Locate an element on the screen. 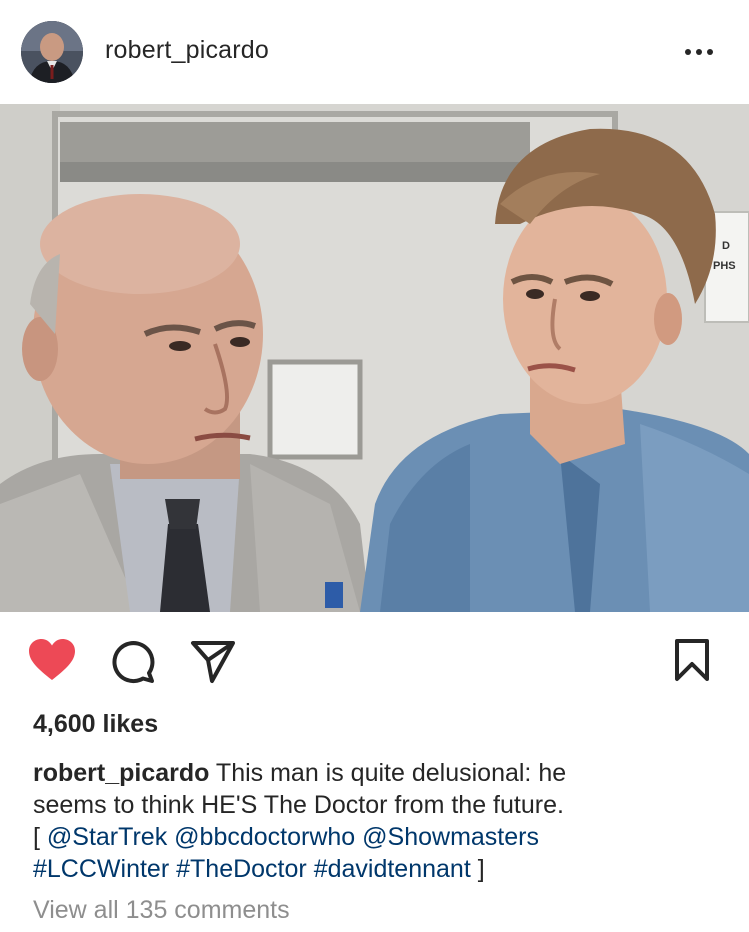 This screenshot has height=932, width=749. view-all-comments-link: View all 135 comments is located at coordinates (161, 910).